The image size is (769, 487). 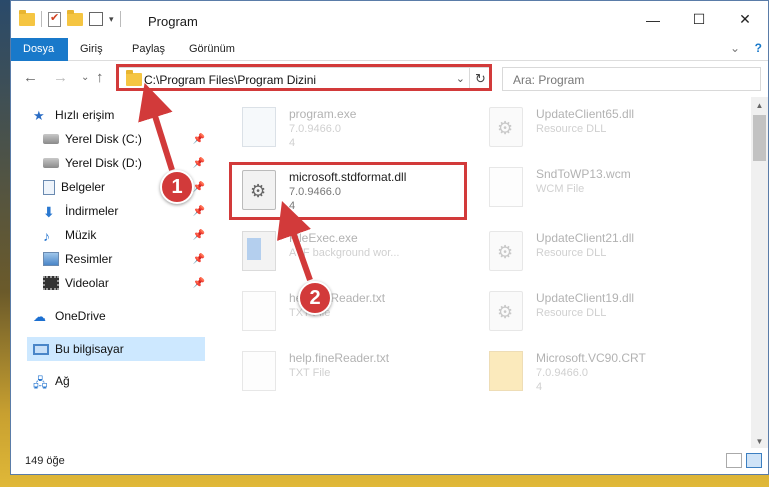 What do you see at coordinates (344, 311) in the screenshot?
I see `file-item: help.fileReader.txt TXT File` at bounding box center [344, 311].